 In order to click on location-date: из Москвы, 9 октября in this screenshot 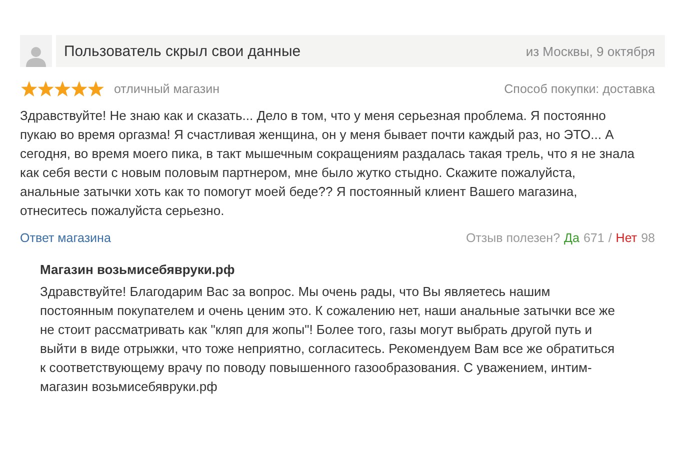, I will do `click(590, 51)`.